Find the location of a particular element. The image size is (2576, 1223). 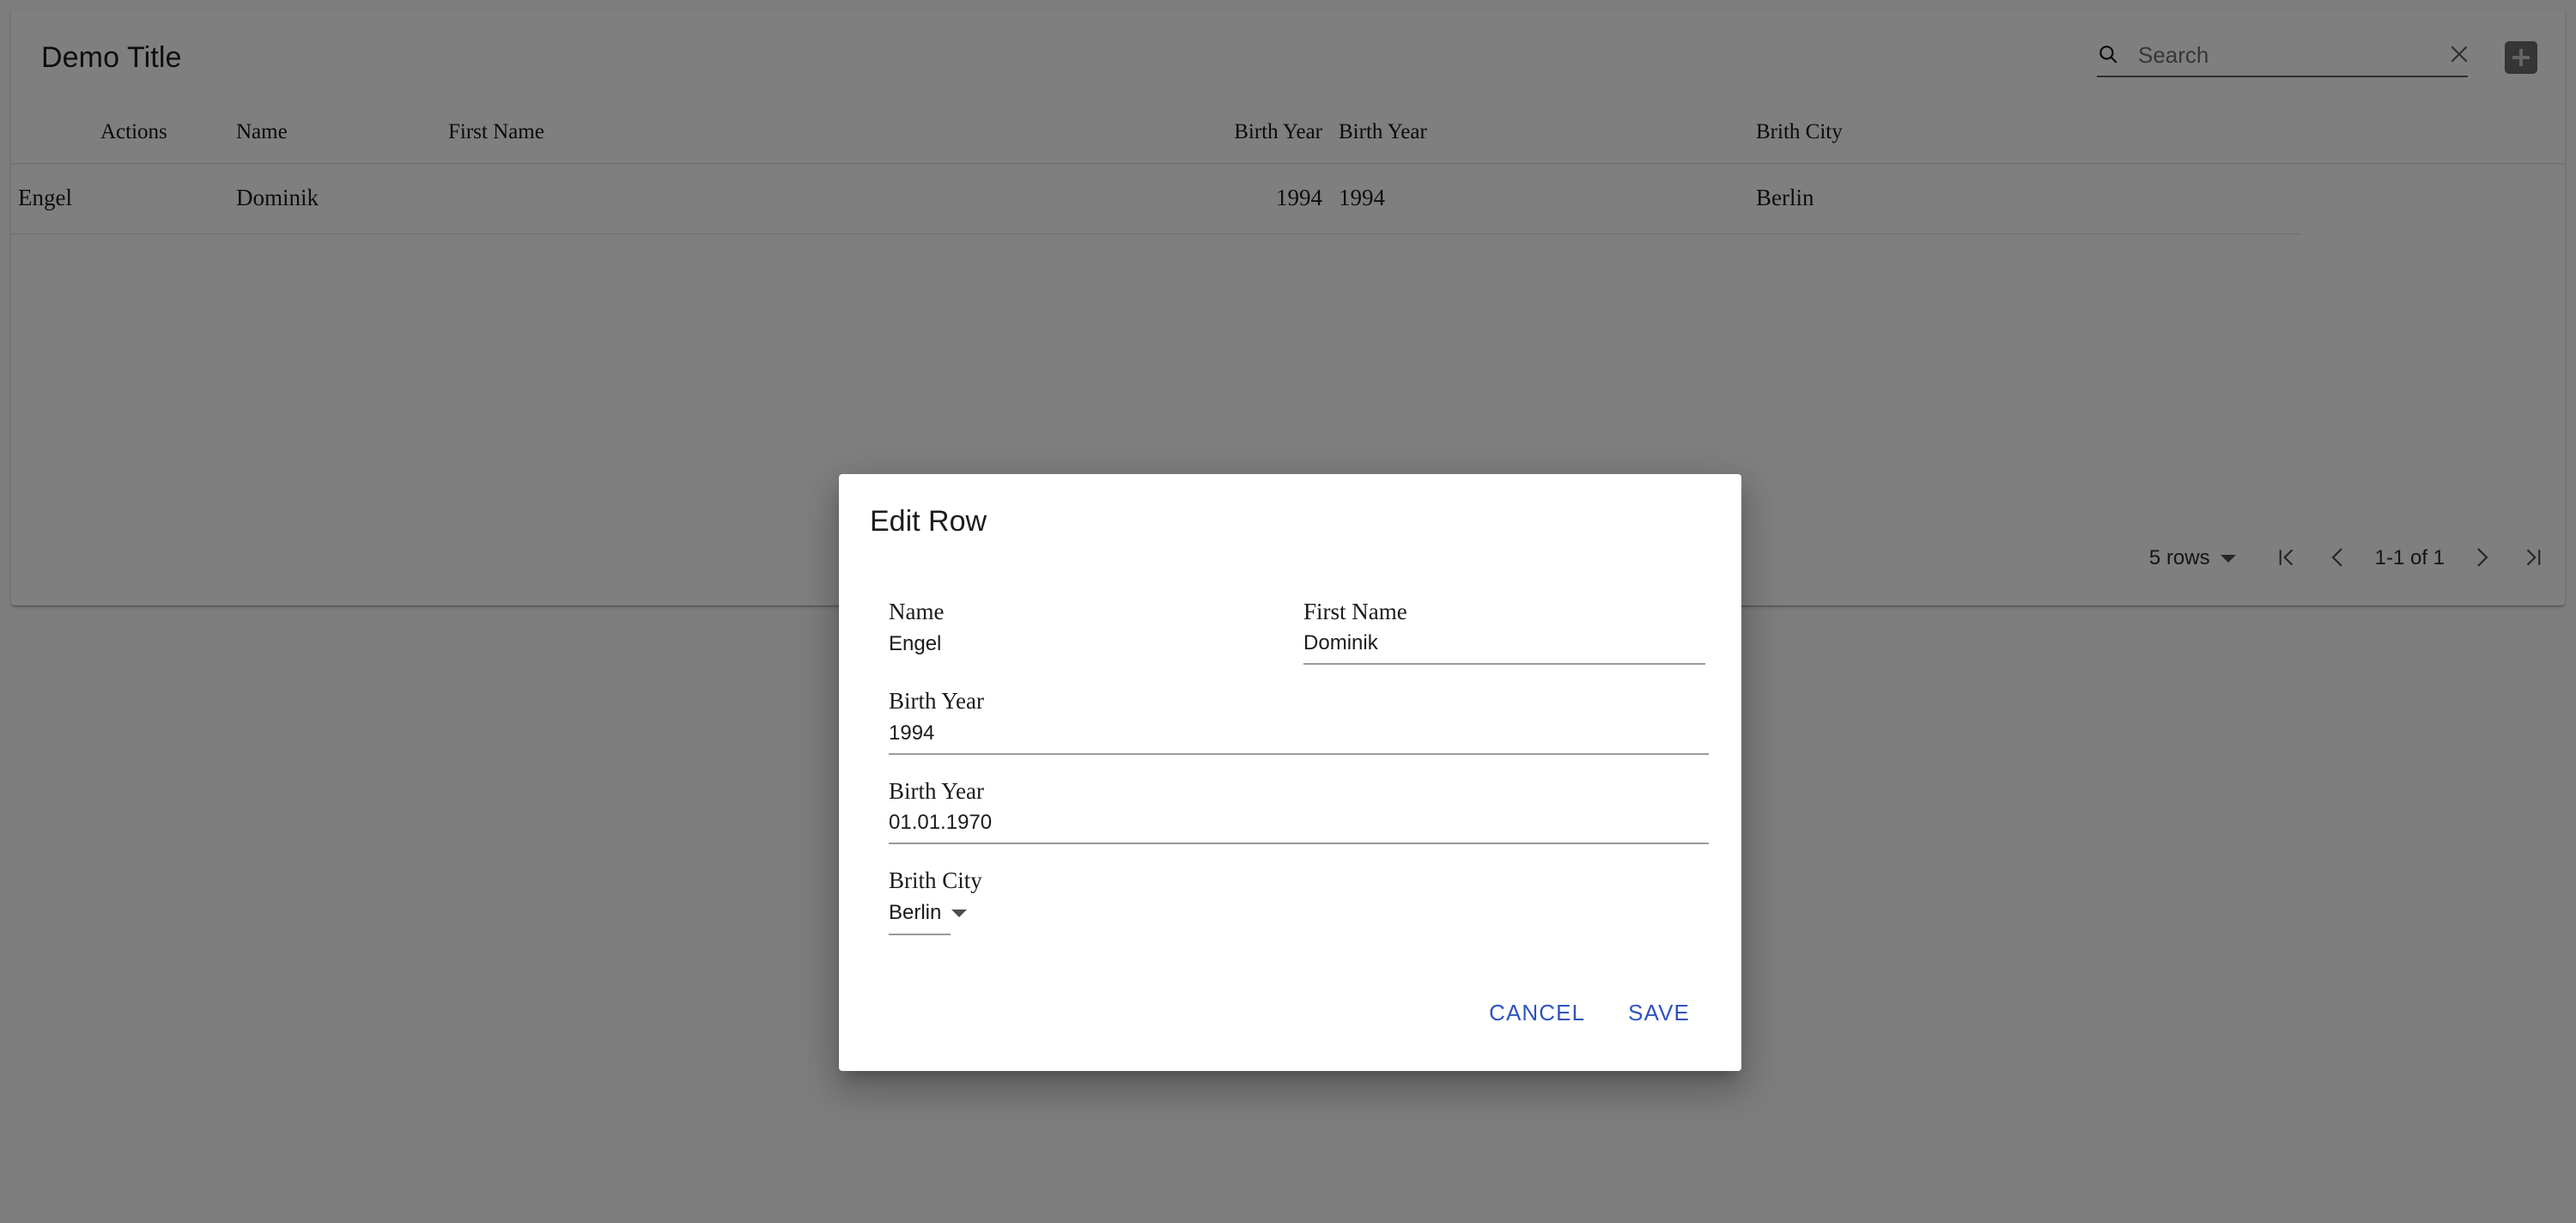

field-label-name: Name is located at coordinates (917, 611).